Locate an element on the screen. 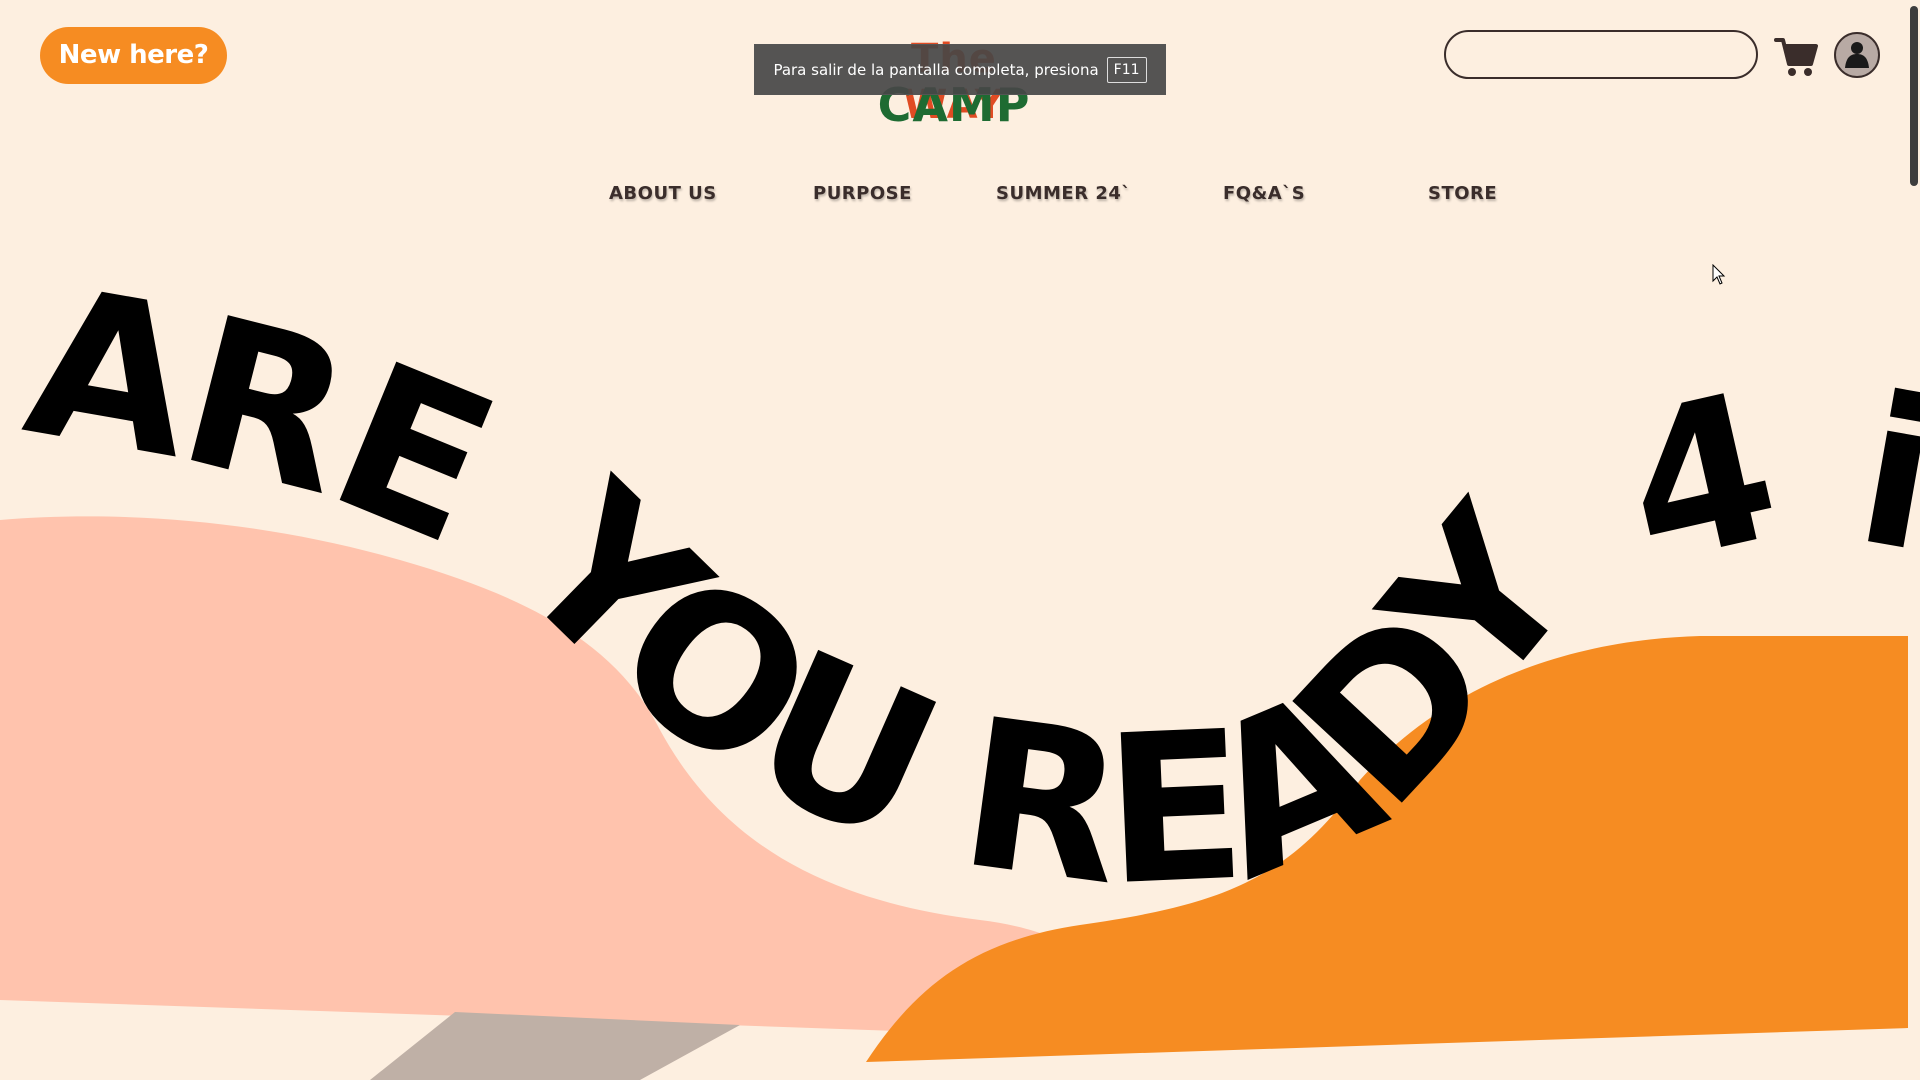  scrollbar is located at coordinates (1914, 540).